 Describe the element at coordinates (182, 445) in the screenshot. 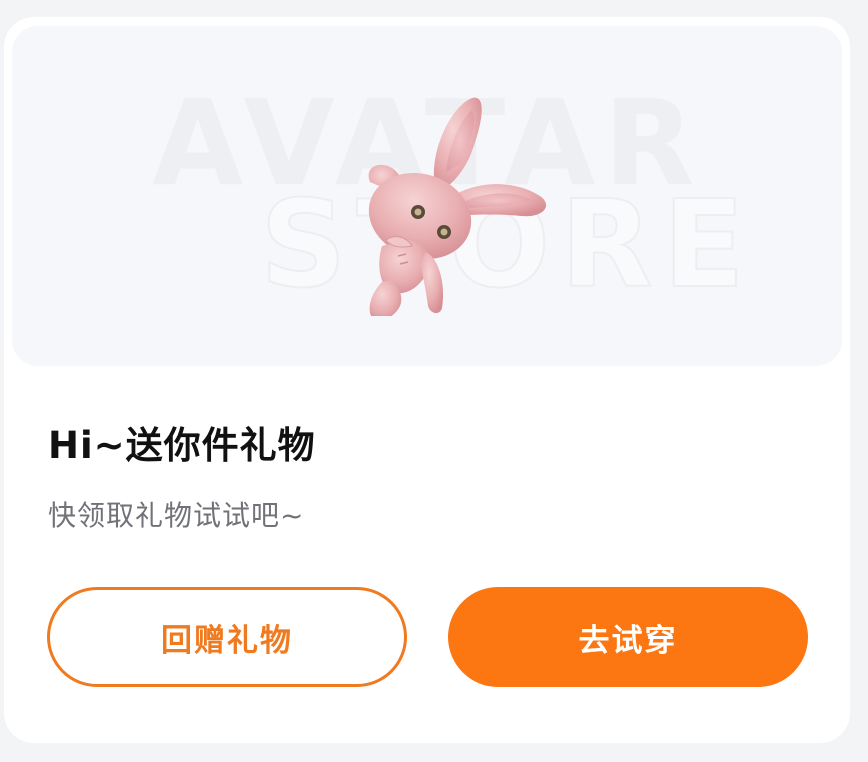

I see `gift-title: Hi~送你件礼物` at that location.